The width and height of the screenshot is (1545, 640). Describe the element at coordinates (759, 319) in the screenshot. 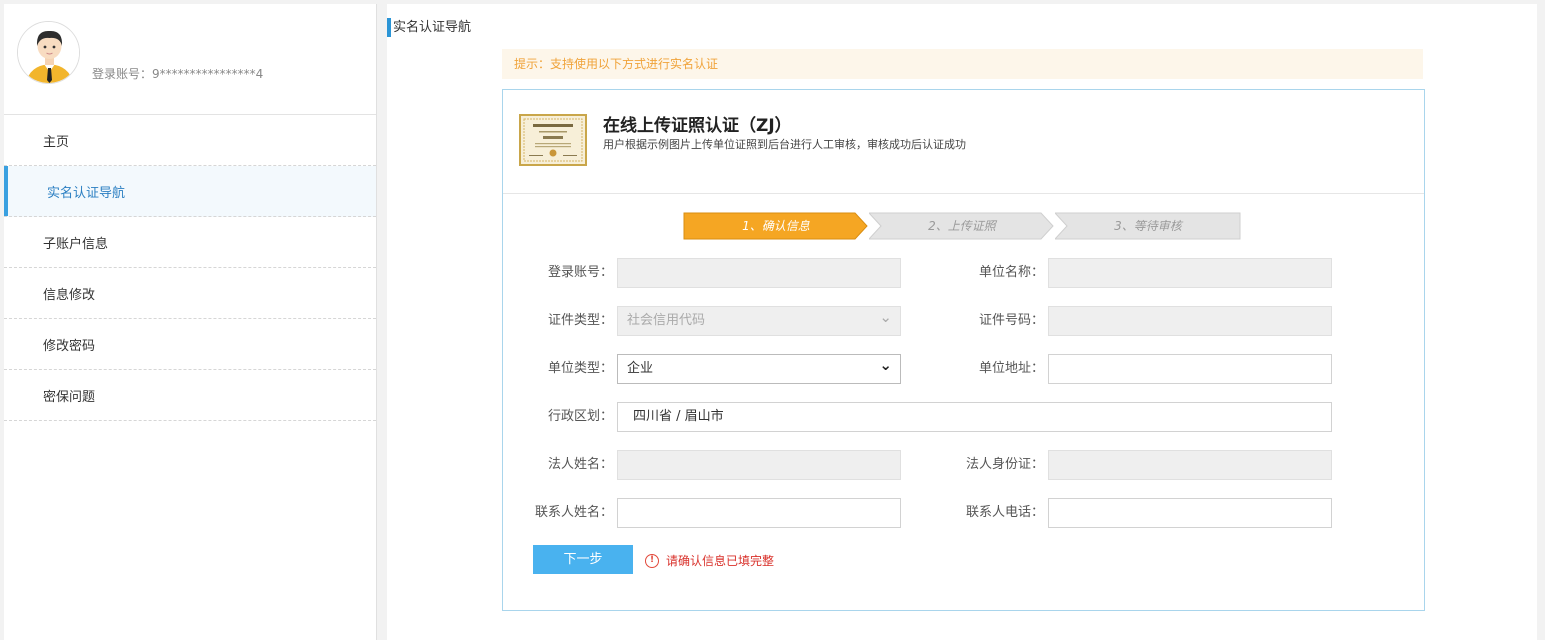

I see `cert-type-select: 社会信用代码` at that location.